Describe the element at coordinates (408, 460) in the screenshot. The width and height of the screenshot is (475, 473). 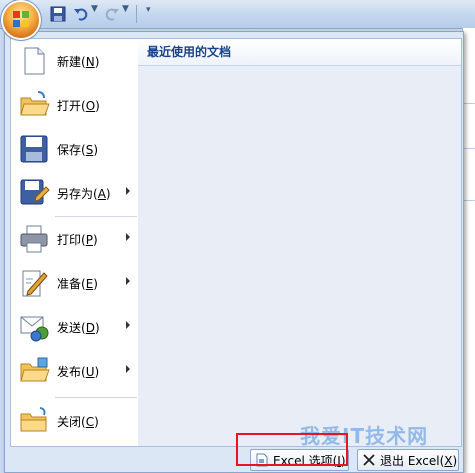
I see `exit-excel-button: 退出 Excel(X)` at that location.